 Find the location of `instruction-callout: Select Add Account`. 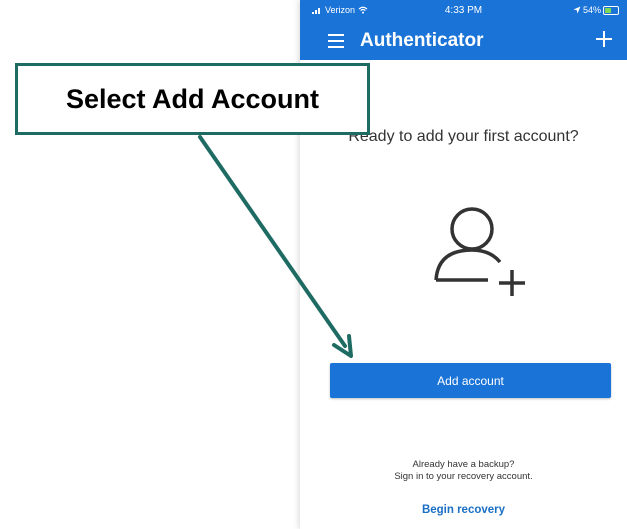

instruction-callout: Select Add Account is located at coordinates (192, 99).